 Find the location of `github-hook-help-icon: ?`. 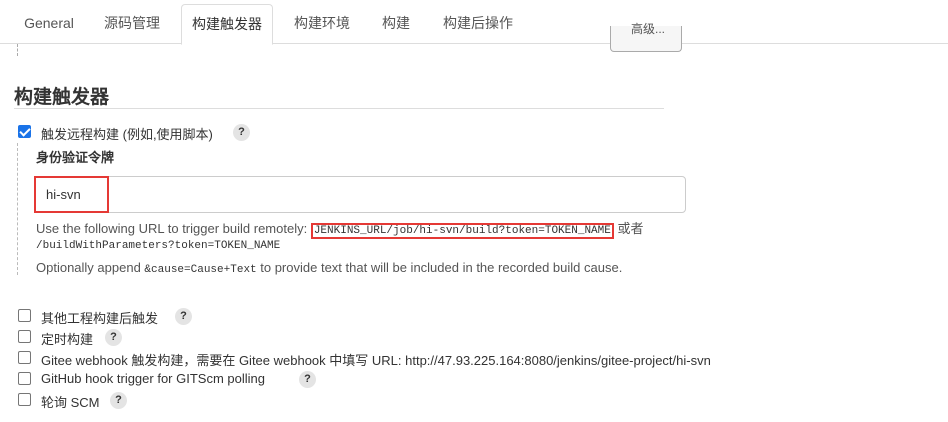

github-hook-help-icon: ? is located at coordinates (307, 379).